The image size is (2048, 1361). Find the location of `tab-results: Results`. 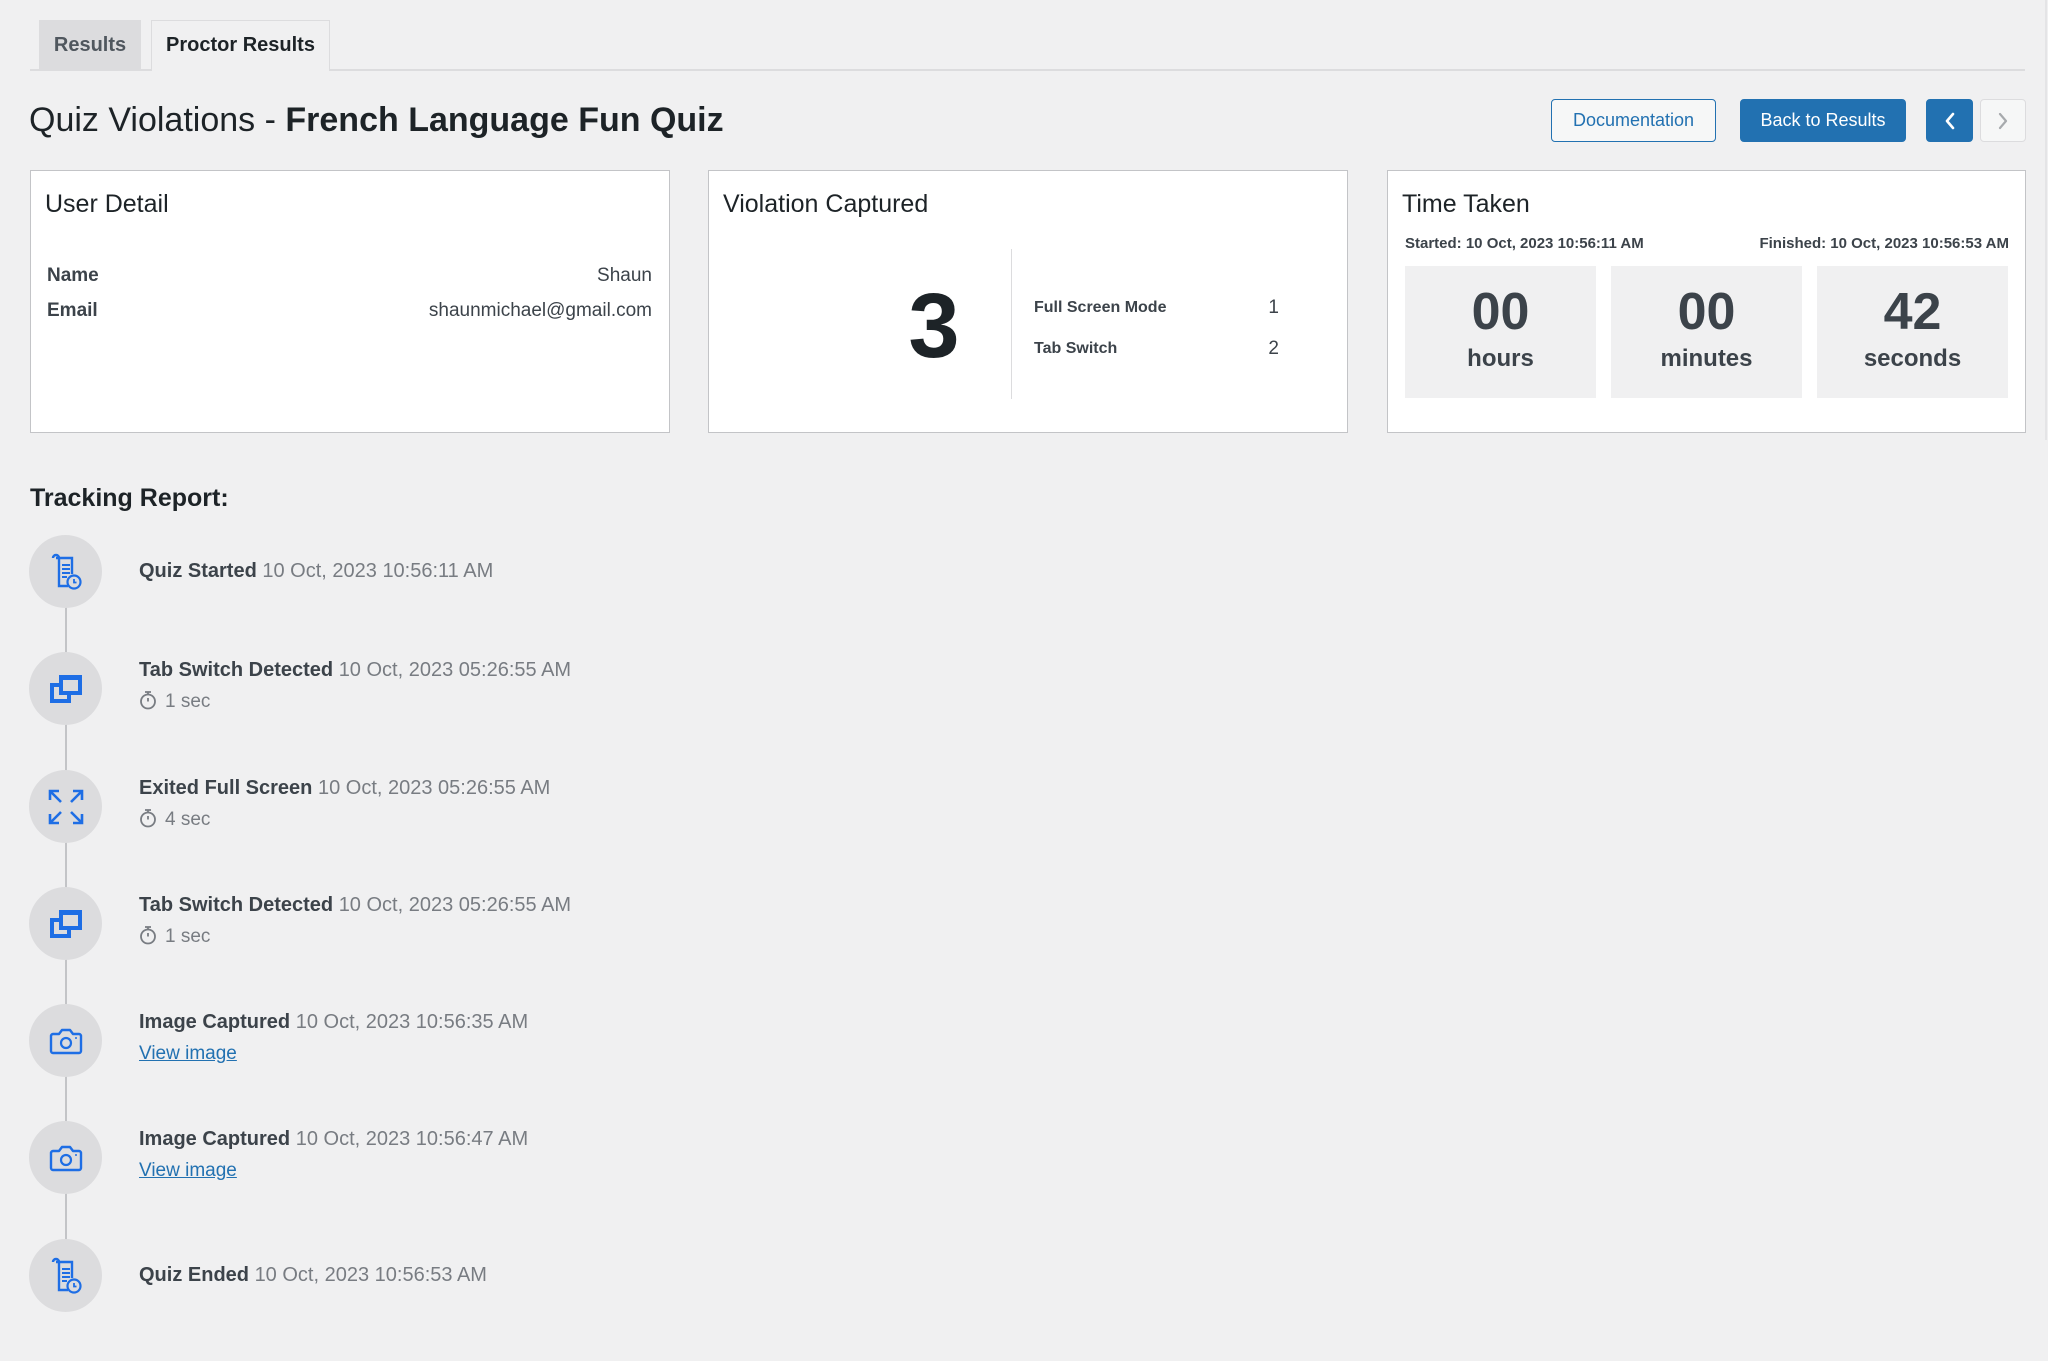

tab-results: Results is located at coordinates (90, 44).